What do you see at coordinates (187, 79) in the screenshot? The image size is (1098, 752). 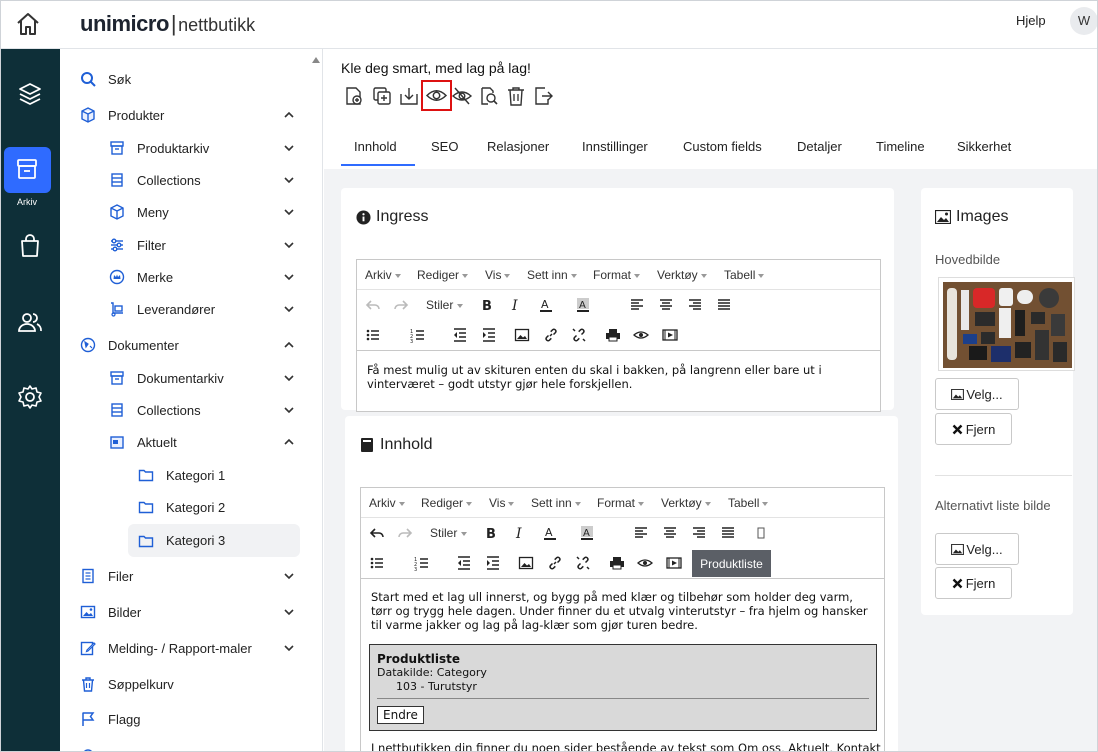 I see `sidebar-item-search: Søk` at bounding box center [187, 79].